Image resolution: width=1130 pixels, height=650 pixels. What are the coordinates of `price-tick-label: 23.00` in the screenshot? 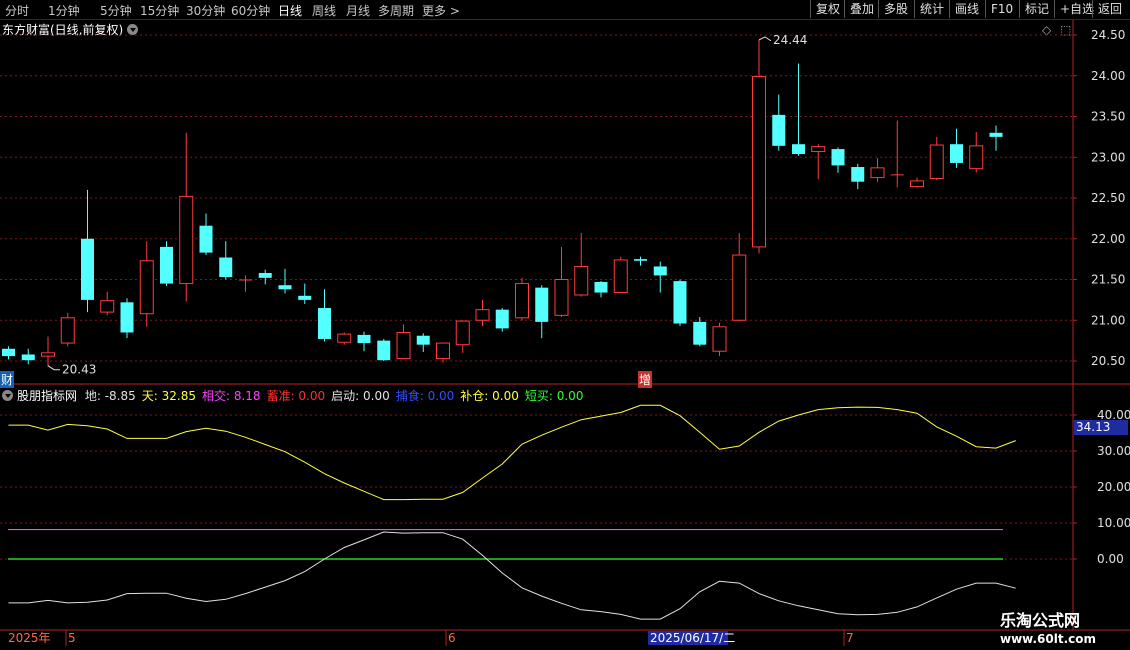 It's located at (1108, 157).